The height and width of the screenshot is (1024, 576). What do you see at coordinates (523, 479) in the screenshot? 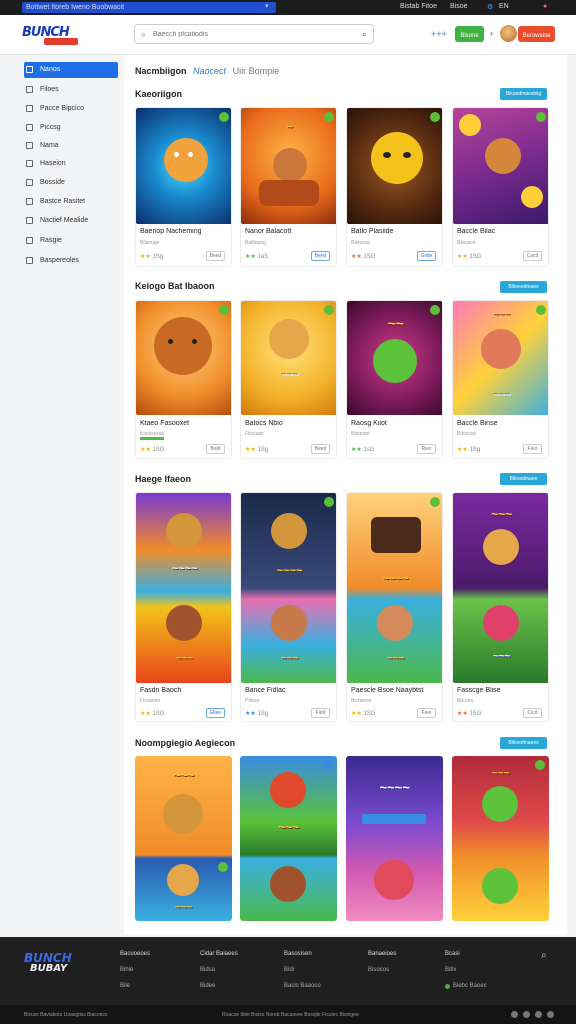
I see `view-all-button: Bikoedmaee` at bounding box center [523, 479].